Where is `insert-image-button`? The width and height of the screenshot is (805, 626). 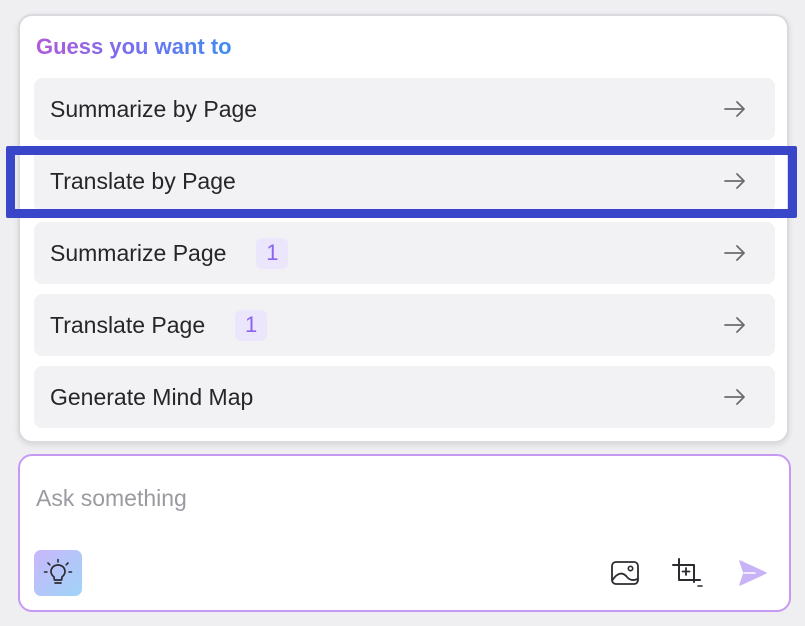
insert-image-button is located at coordinates (625, 573).